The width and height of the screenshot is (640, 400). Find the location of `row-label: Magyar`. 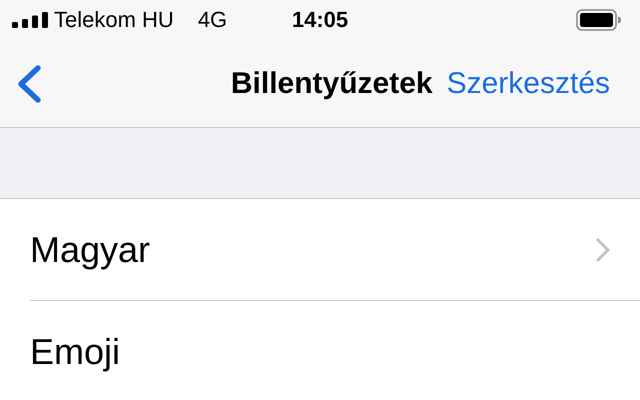

row-label: Magyar is located at coordinates (90, 249).